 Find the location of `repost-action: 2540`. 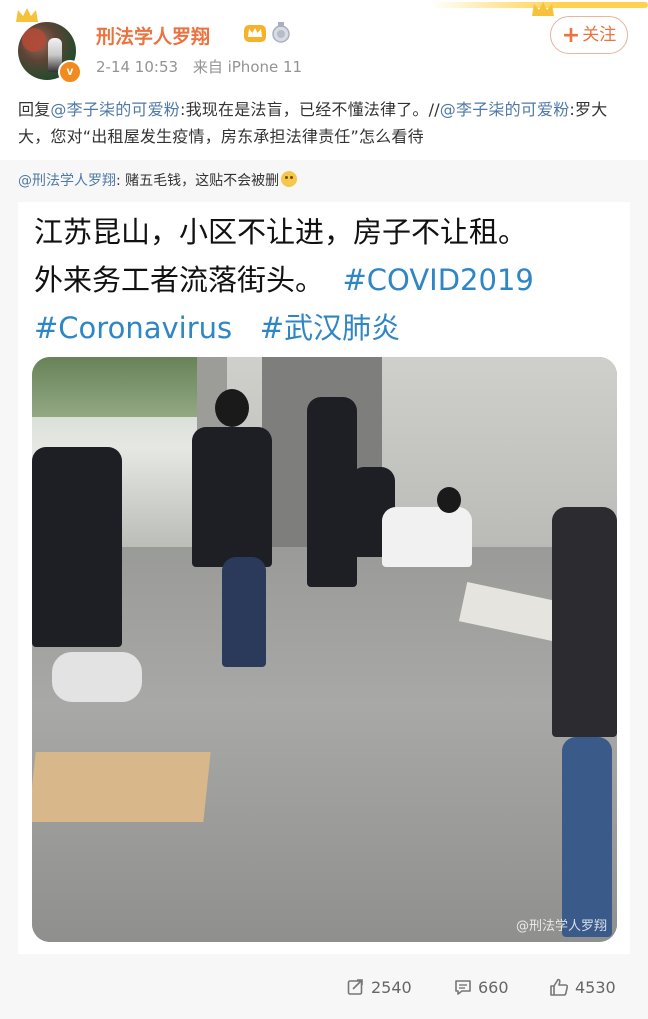

repost-action: 2540 is located at coordinates (379, 988).